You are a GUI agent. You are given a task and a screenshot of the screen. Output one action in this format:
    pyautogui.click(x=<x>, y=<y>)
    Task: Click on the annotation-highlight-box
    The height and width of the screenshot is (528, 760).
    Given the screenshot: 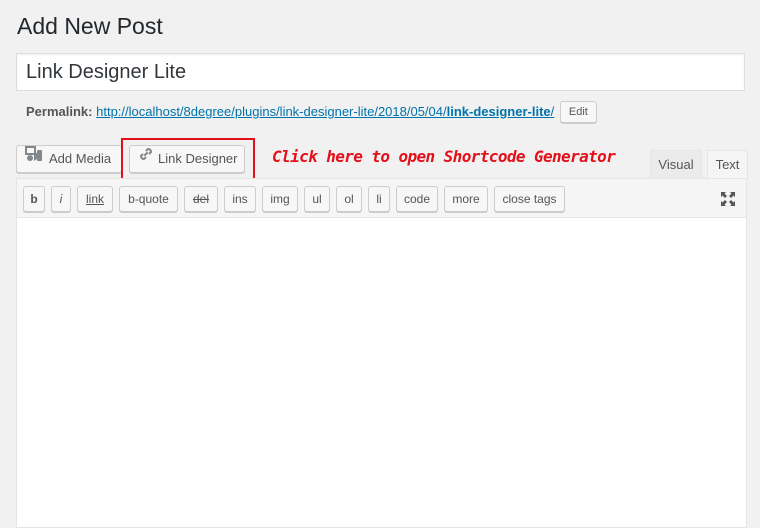 What is the action you would take?
    pyautogui.click(x=188, y=159)
    